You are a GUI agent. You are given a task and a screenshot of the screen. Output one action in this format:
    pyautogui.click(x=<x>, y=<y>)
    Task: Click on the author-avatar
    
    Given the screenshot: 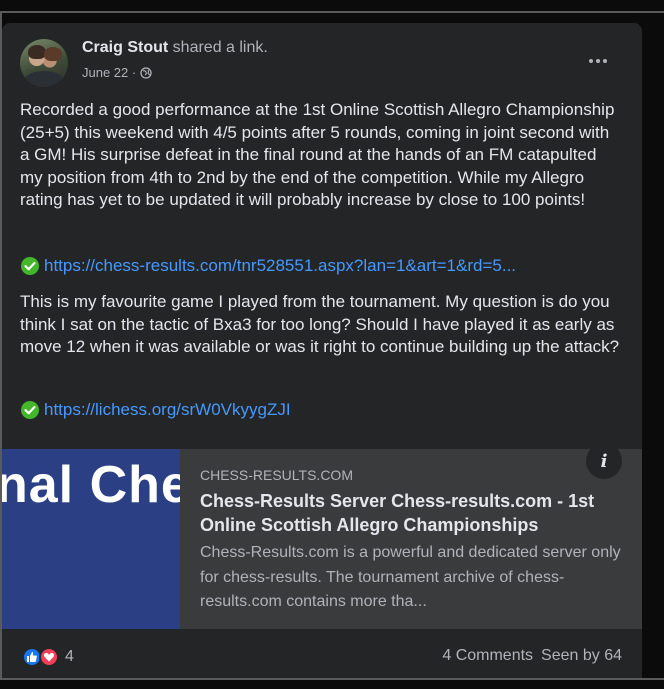 What is the action you would take?
    pyautogui.click(x=44, y=63)
    